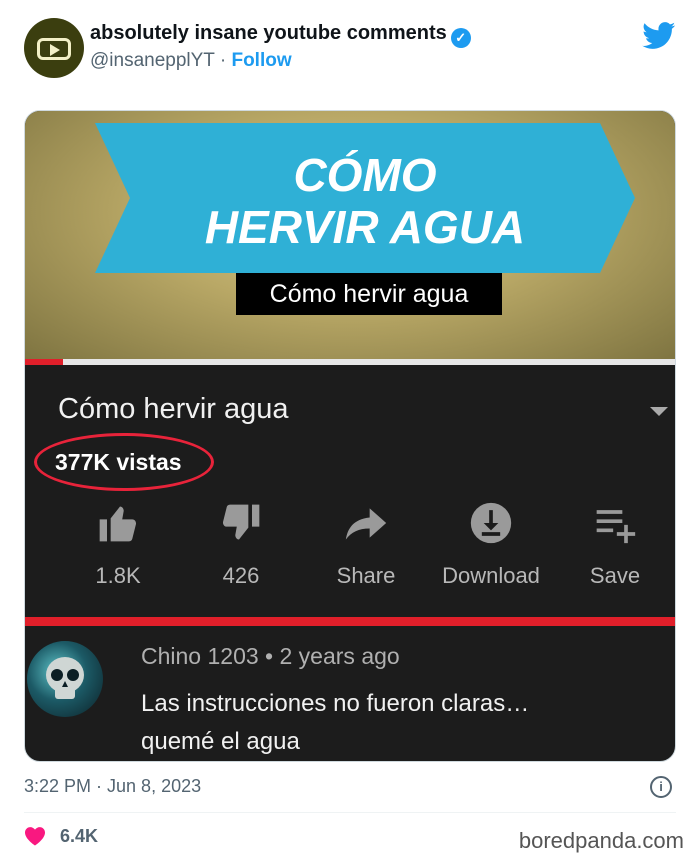  What do you see at coordinates (491, 523) in the screenshot?
I see `download-icon` at bounding box center [491, 523].